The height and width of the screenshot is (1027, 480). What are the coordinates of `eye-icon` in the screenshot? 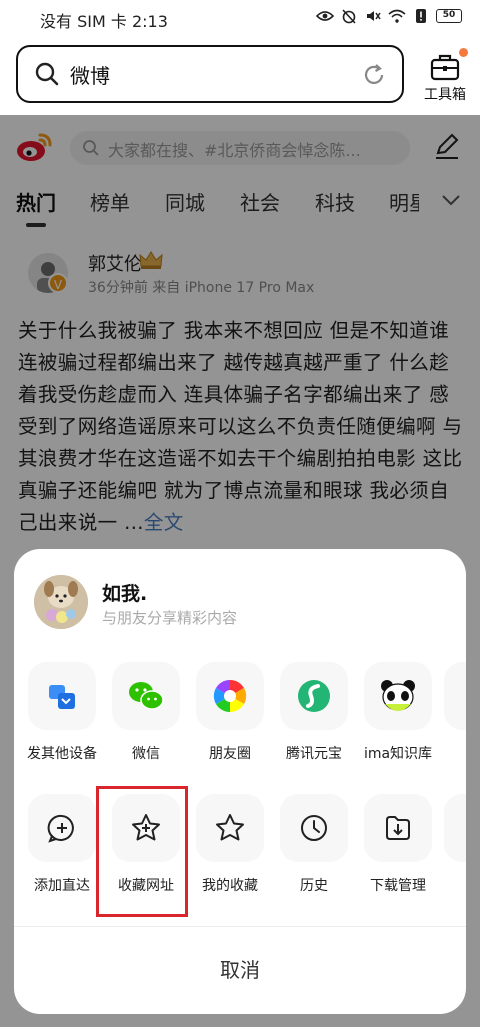 It's located at (325, 16).